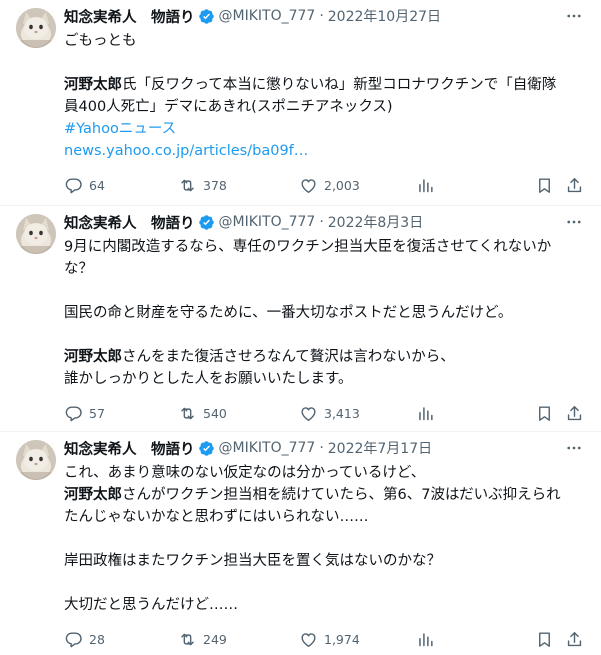 The image size is (601, 655). I want to click on text-span: これ、あまり意味のない仮定なのは分かっているけど、, so click(245, 473).